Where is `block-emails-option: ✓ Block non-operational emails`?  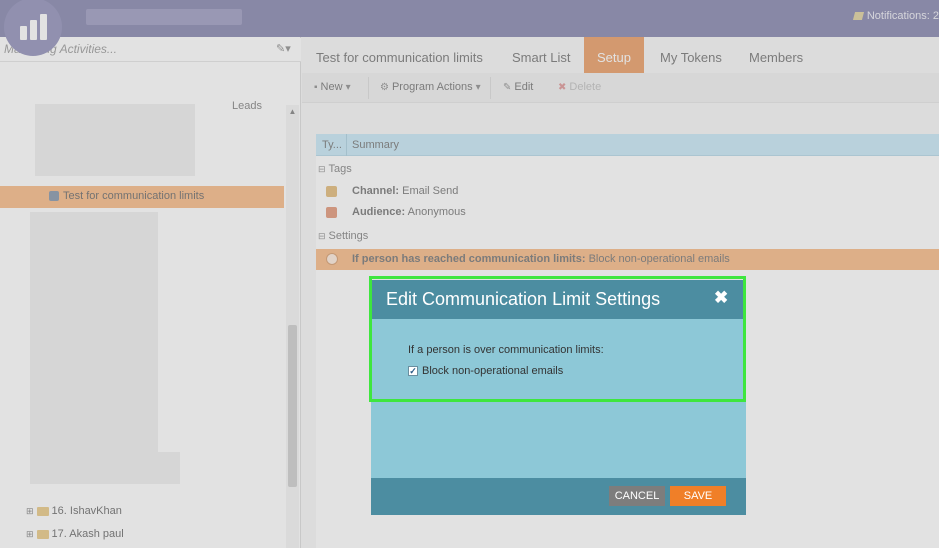 block-emails-option: ✓ Block non-operational emails is located at coordinates (485, 371).